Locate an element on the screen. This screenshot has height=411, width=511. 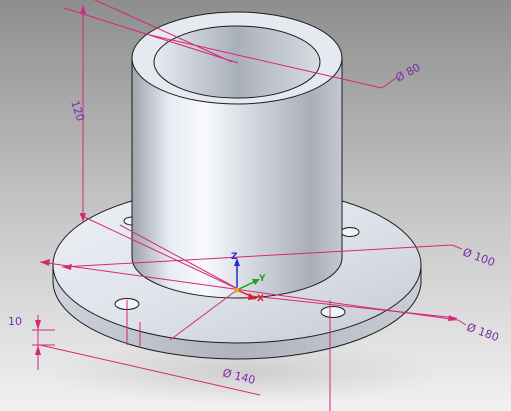
bolt-hole-back-right is located at coordinates (350, 232).